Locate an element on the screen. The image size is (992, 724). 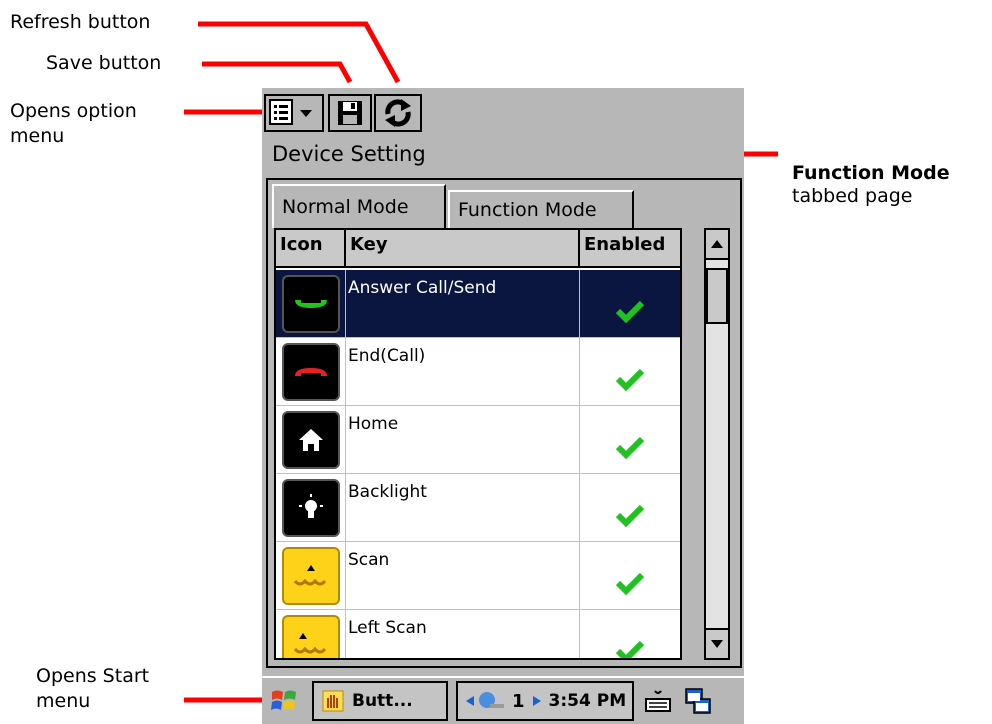
grid-header: Icon Key Enabled is located at coordinates (478, 249).